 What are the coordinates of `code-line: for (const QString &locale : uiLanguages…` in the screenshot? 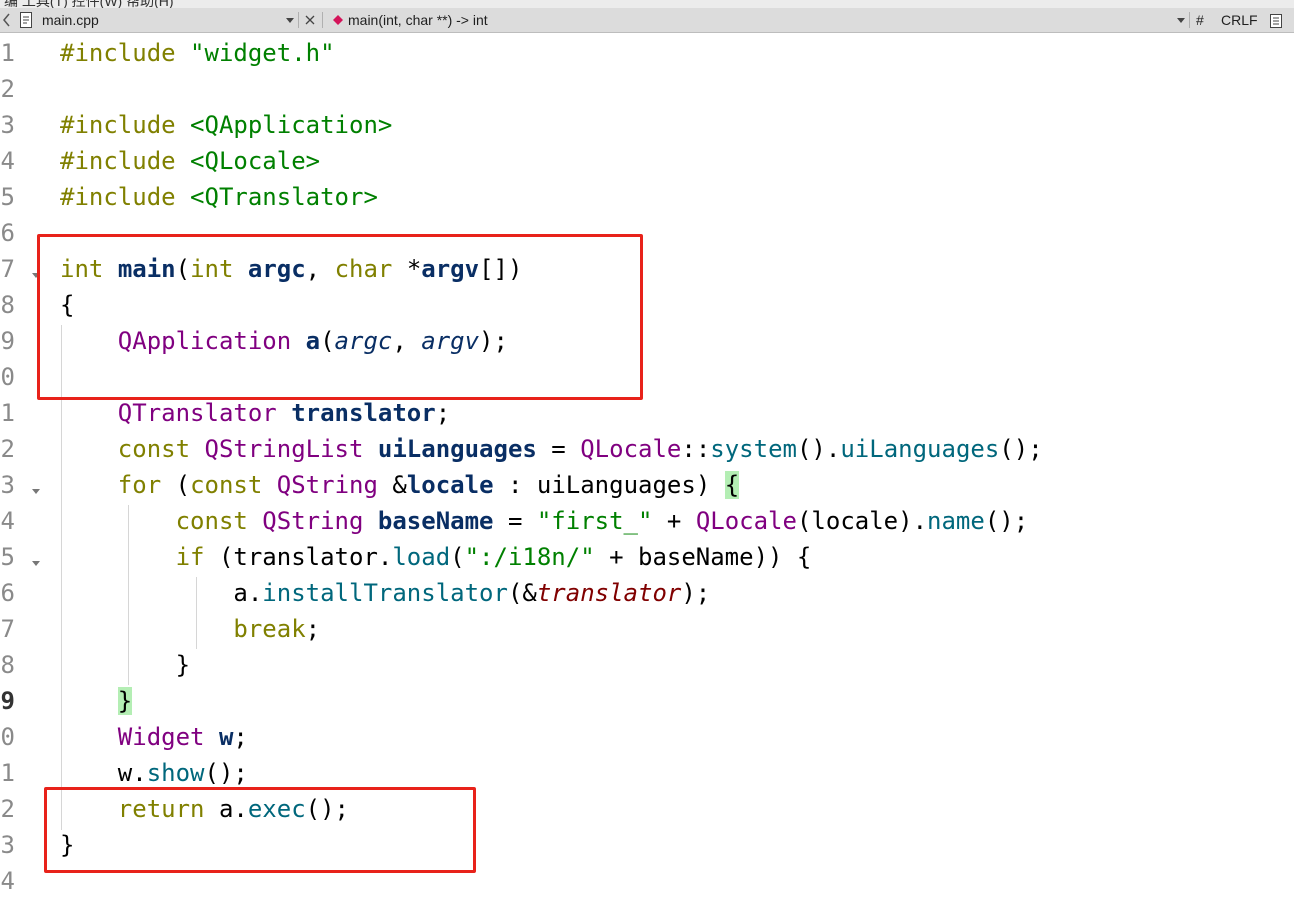 It's located at (428, 485).